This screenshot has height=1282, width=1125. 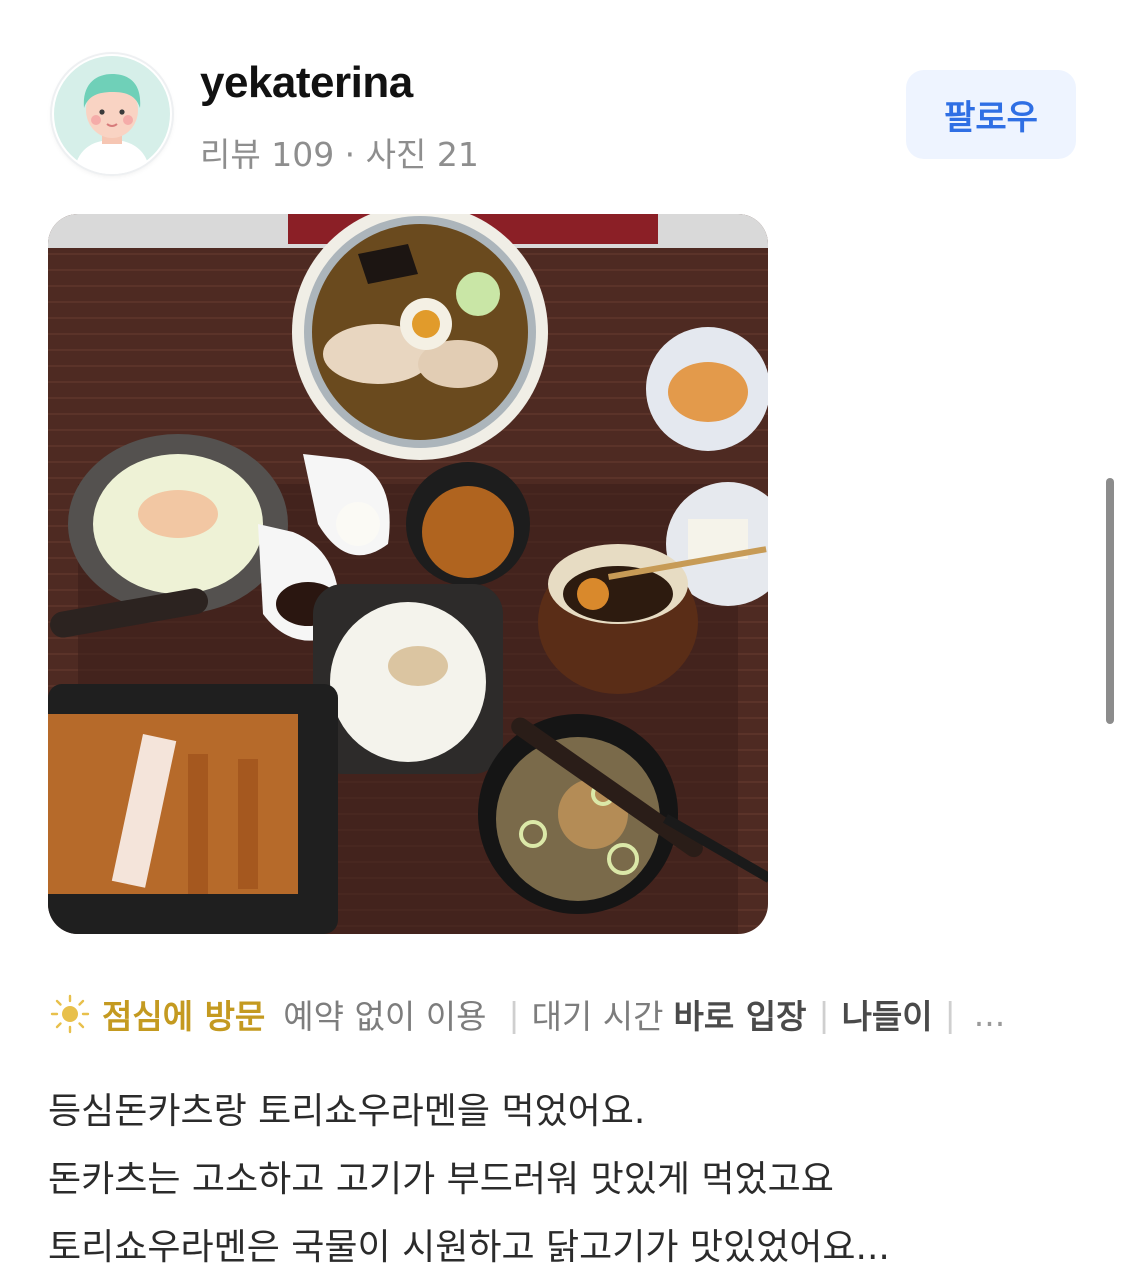 I want to click on sun-icon, so click(x=70, y=1014).